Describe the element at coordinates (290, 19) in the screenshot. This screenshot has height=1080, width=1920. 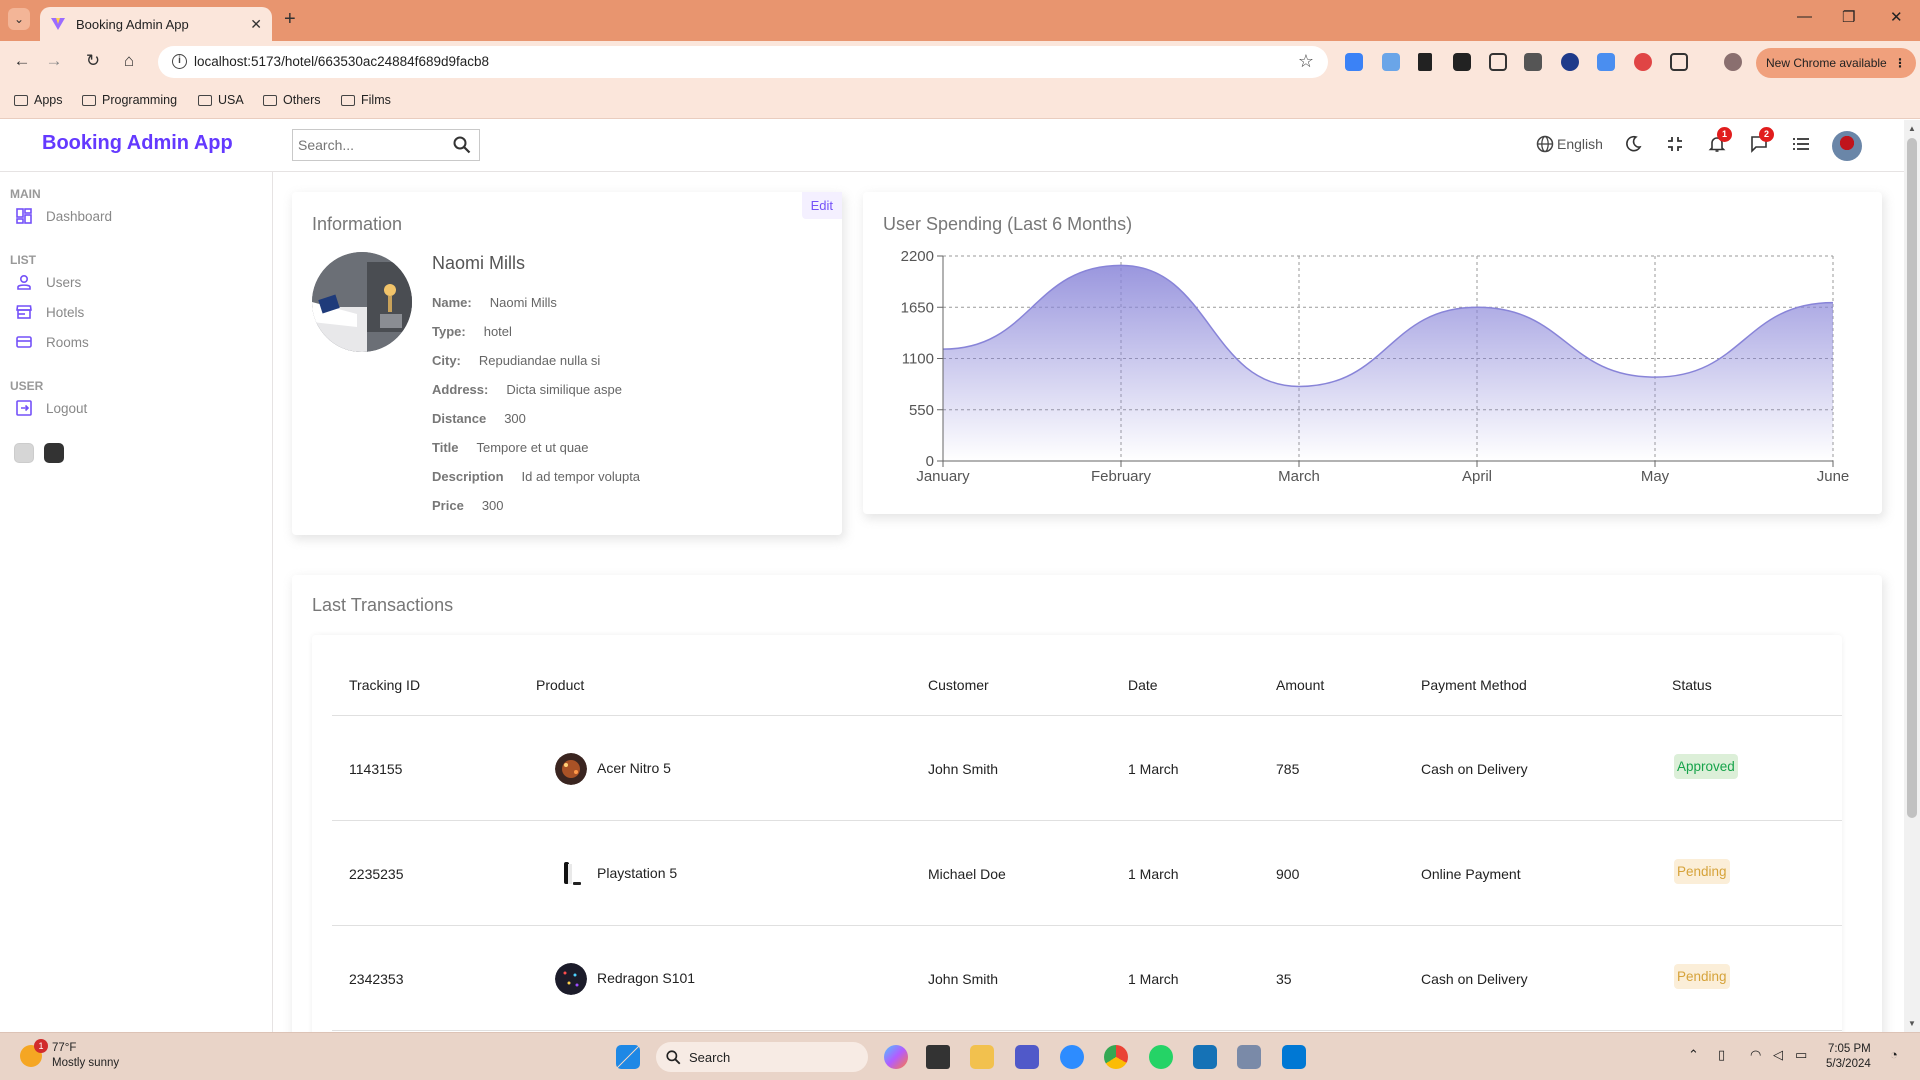
I see `new-tab-button: +` at that location.